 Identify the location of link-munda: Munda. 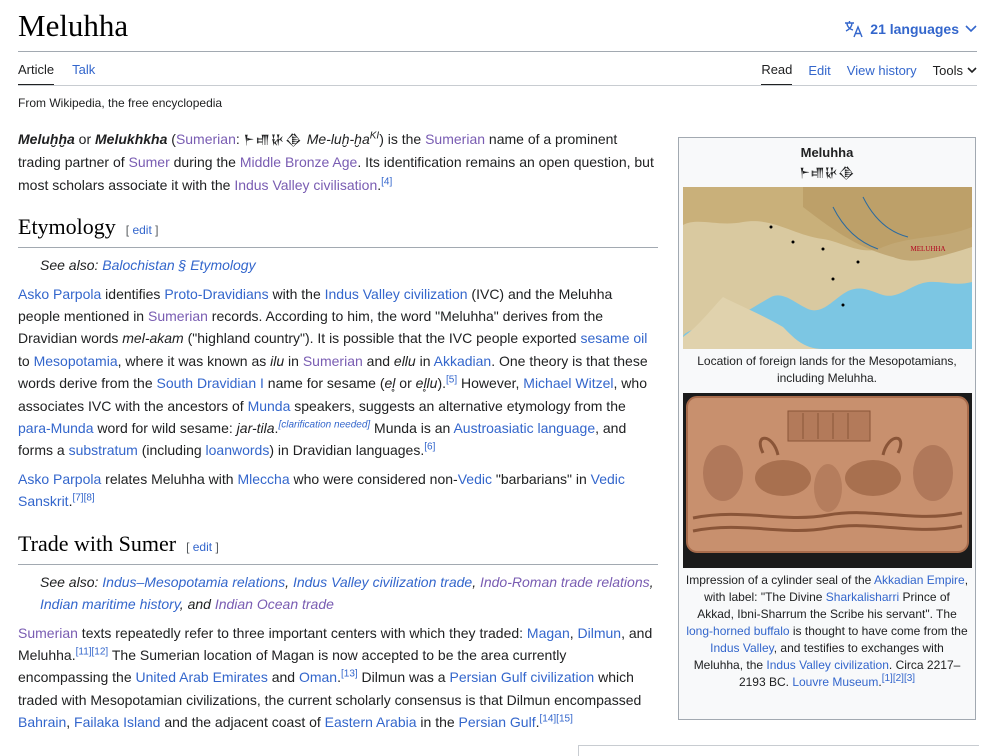
(269, 406).